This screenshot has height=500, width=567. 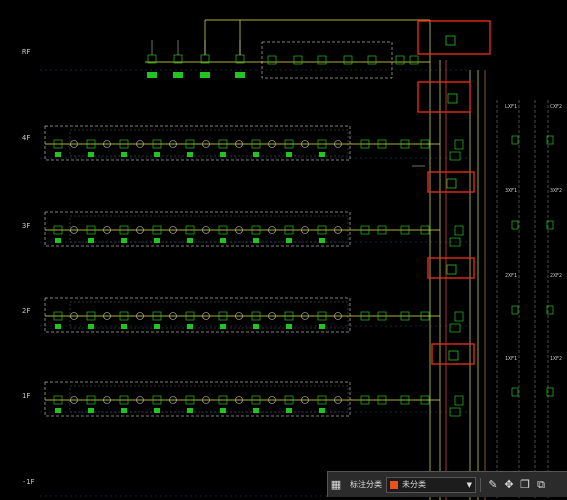 I want to click on panel-label: 3XF2, so click(x=556, y=191).